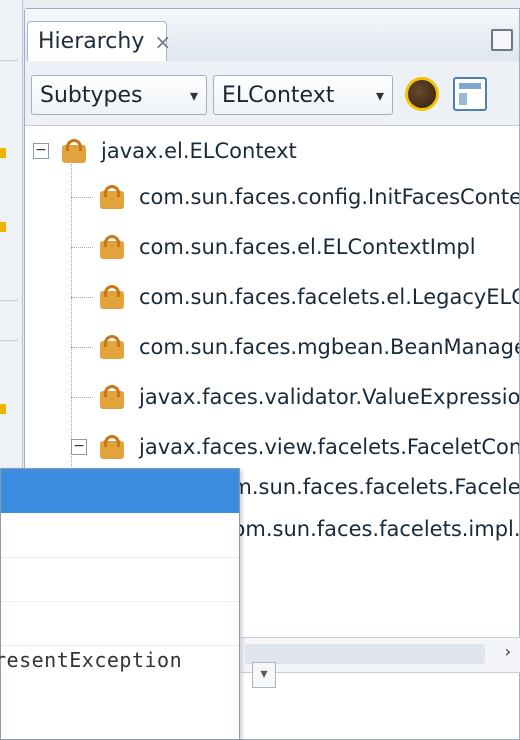 Image resolution: width=520 pixels, height=740 pixels. I want to click on tree-node: com.sun.faces.el.ELContextImpl, so click(286, 247).